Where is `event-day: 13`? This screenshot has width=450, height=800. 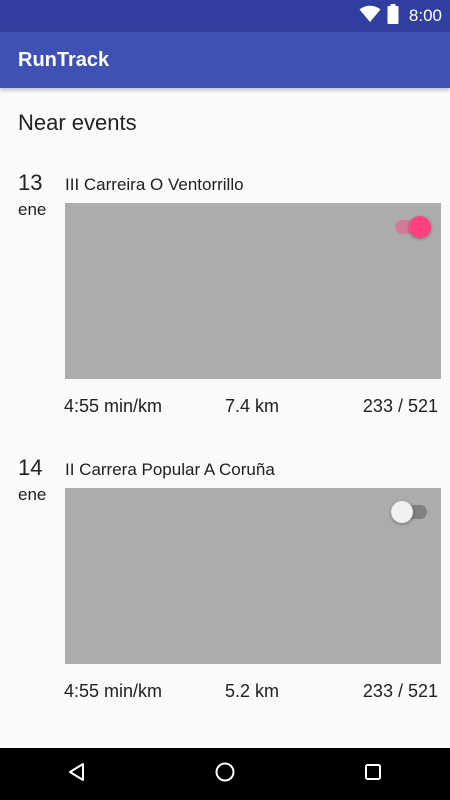
event-day: 13 is located at coordinates (30, 182).